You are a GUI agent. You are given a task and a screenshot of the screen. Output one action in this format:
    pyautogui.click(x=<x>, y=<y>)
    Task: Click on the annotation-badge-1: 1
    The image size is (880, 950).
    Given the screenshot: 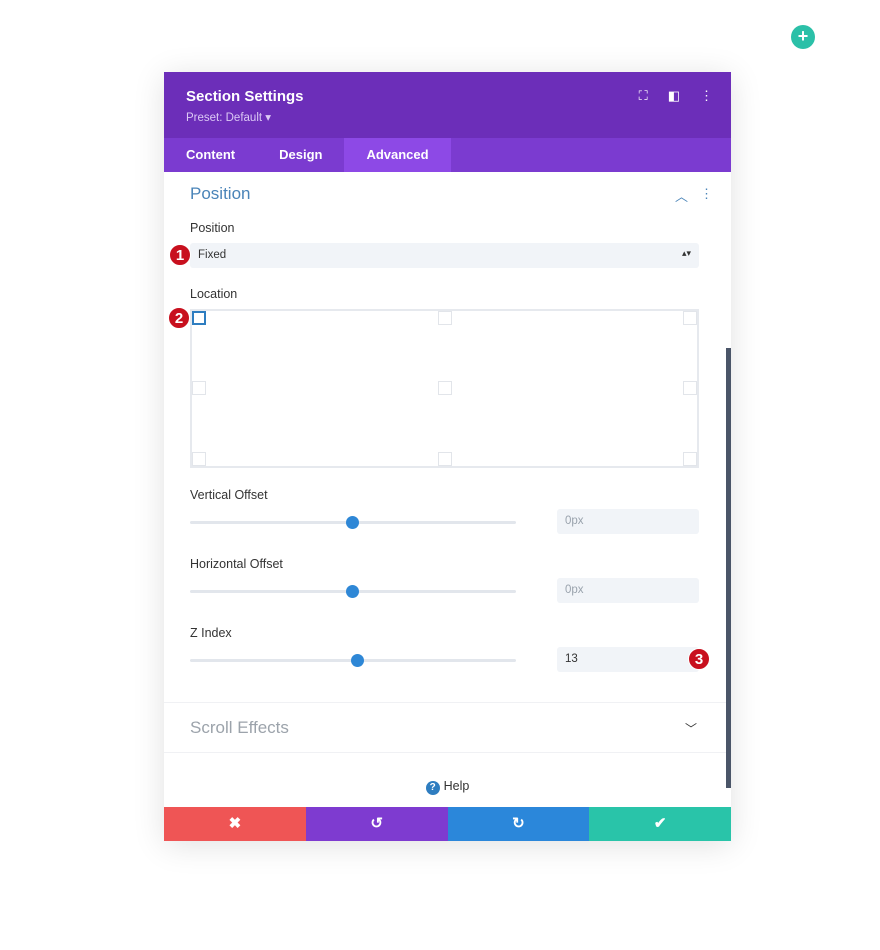 What is the action you would take?
    pyautogui.click(x=180, y=255)
    